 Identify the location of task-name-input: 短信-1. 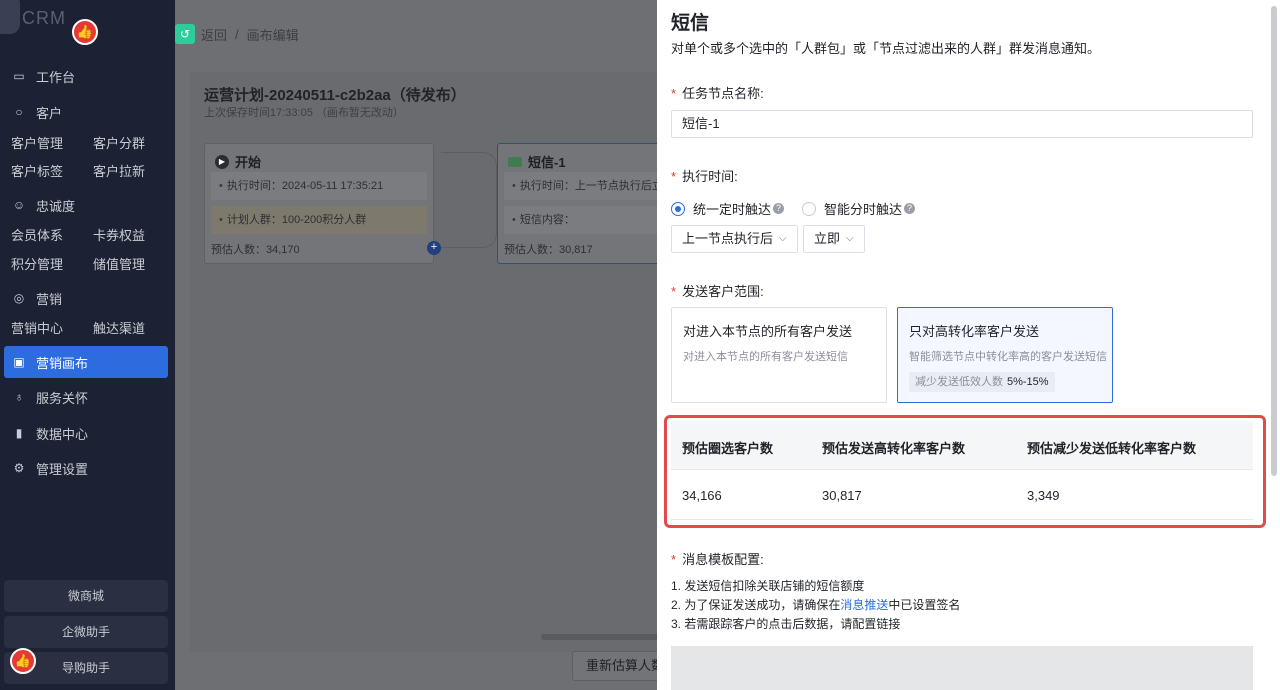
(962, 124).